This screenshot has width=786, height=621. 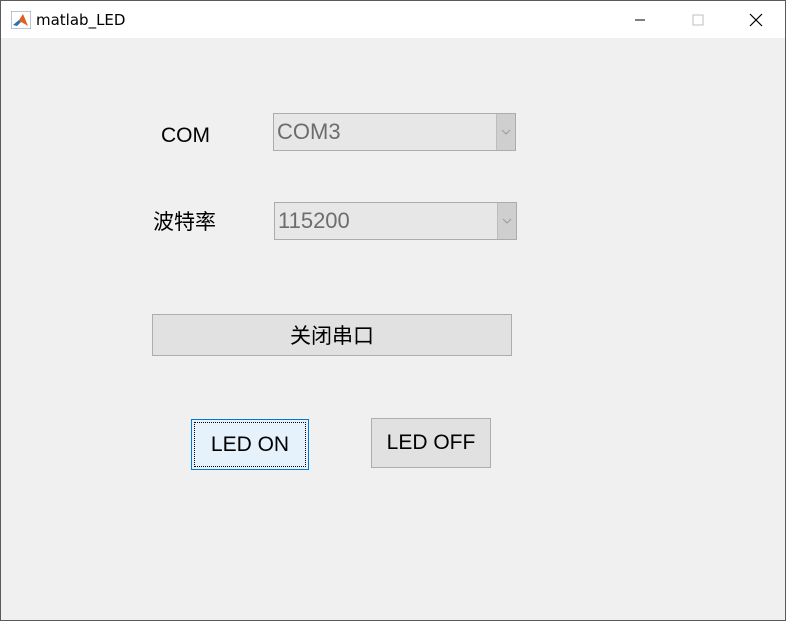 I want to click on com-port-value: COM3, so click(x=309, y=131).